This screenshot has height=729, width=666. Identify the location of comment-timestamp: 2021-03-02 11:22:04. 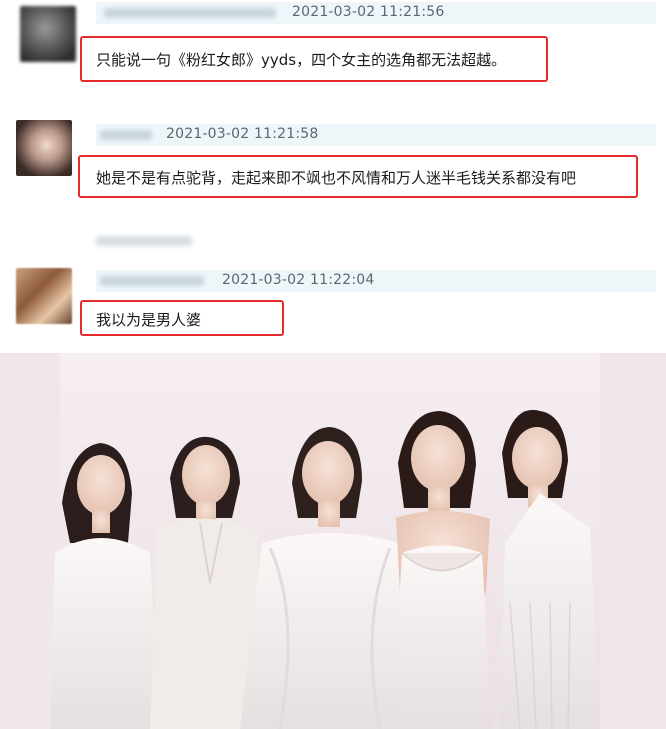
(298, 280).